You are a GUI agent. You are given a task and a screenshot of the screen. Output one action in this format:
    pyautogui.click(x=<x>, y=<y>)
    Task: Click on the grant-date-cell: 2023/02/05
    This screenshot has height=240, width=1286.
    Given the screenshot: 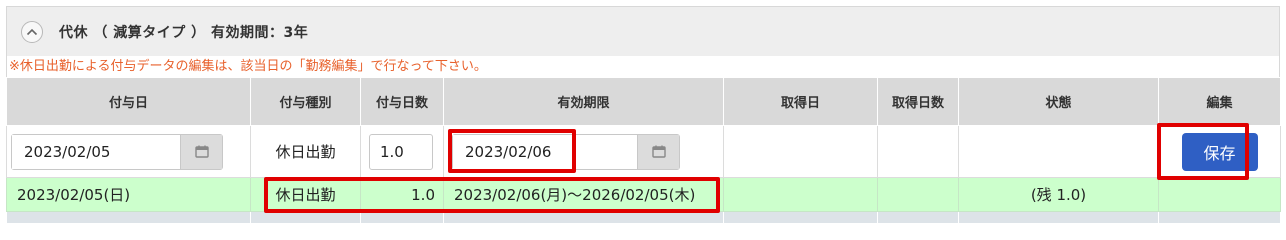 What is the action you would take?
    pyautogui.click(x=128, y=151)
    